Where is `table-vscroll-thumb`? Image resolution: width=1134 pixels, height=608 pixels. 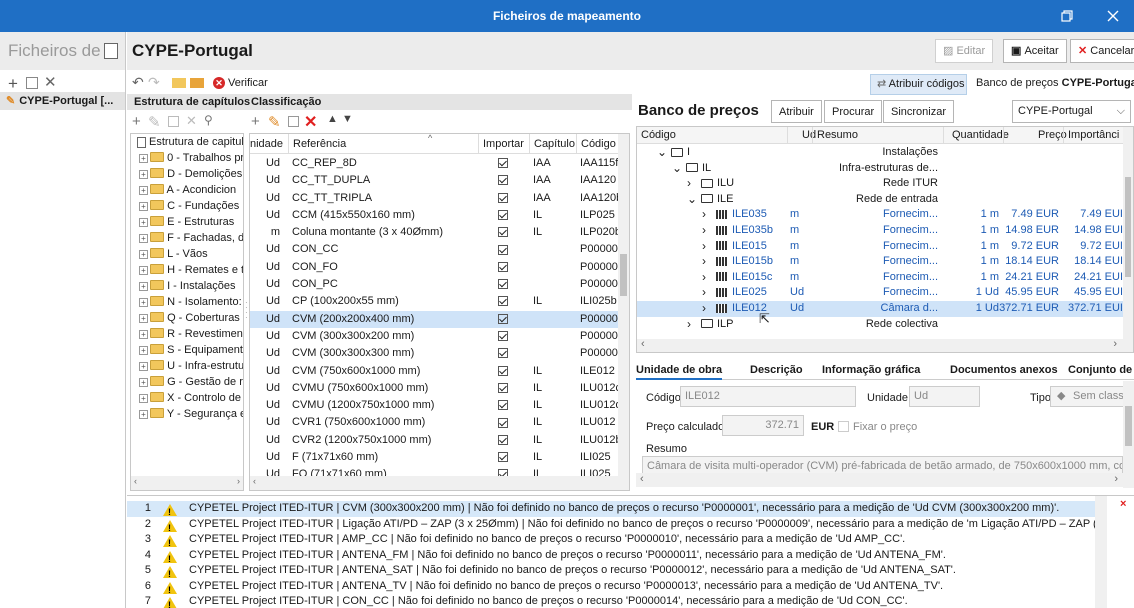 table-vscroll-thumb is located at coordinates (623, 275).